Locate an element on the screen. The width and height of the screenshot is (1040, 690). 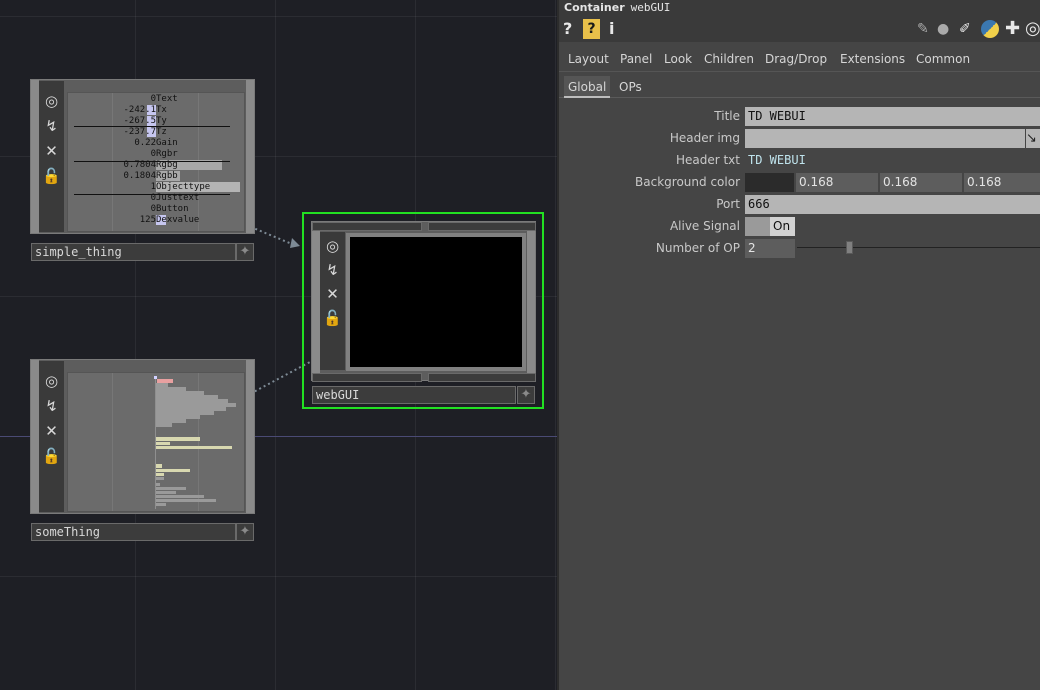
parameter-row-name: Tz is located at coordinates (161, 132).